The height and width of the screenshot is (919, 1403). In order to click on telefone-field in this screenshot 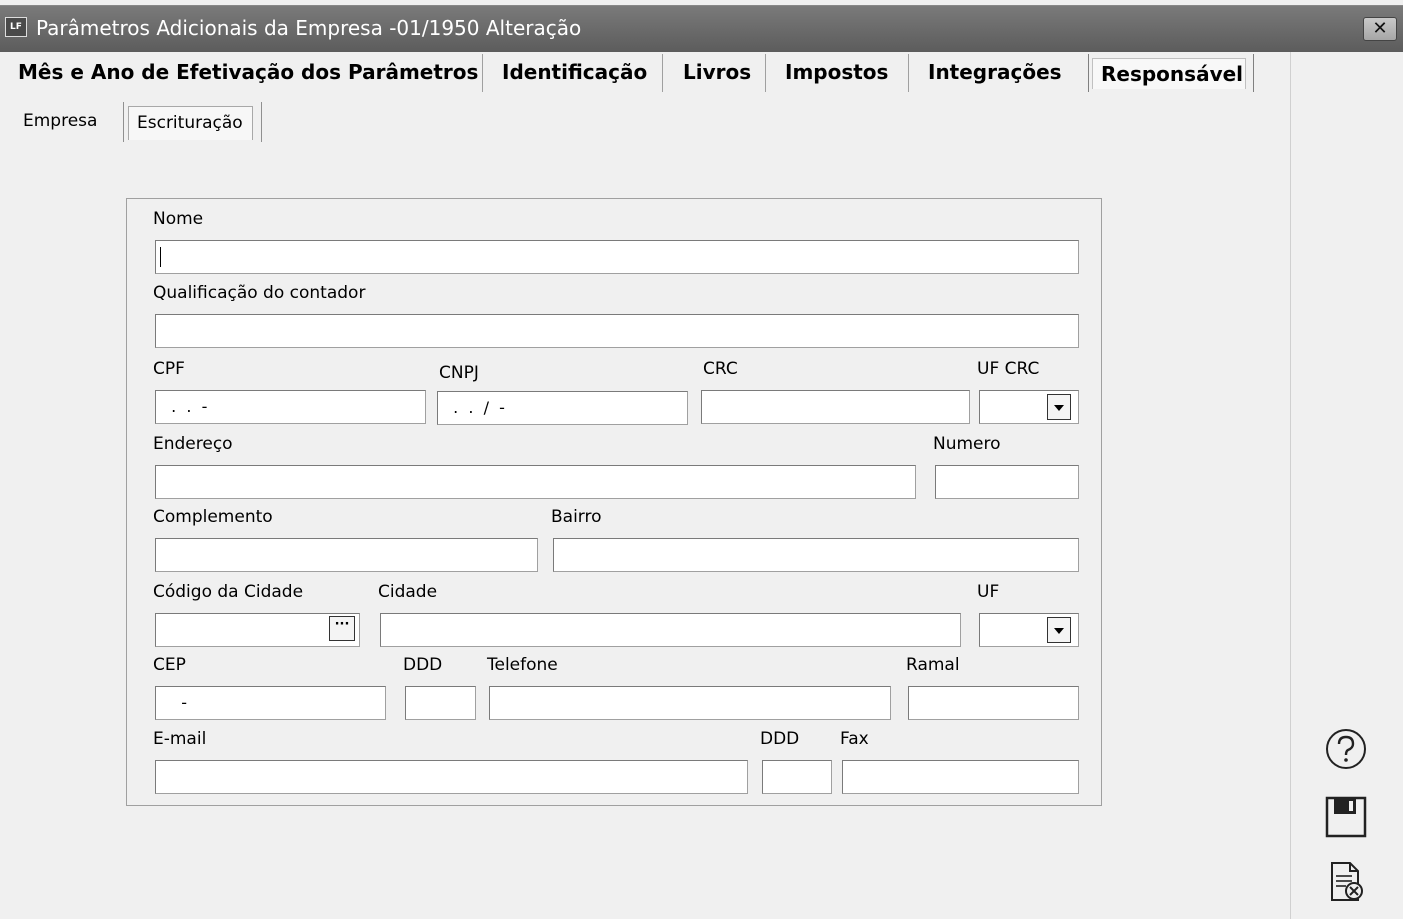, I will do `click(690, 703)`.